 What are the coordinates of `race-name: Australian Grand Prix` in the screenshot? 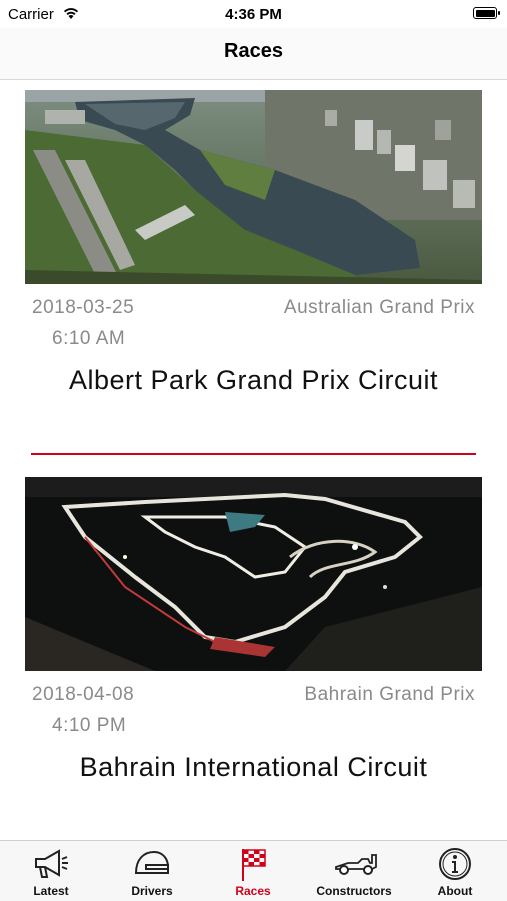 It's located at (379, 307).